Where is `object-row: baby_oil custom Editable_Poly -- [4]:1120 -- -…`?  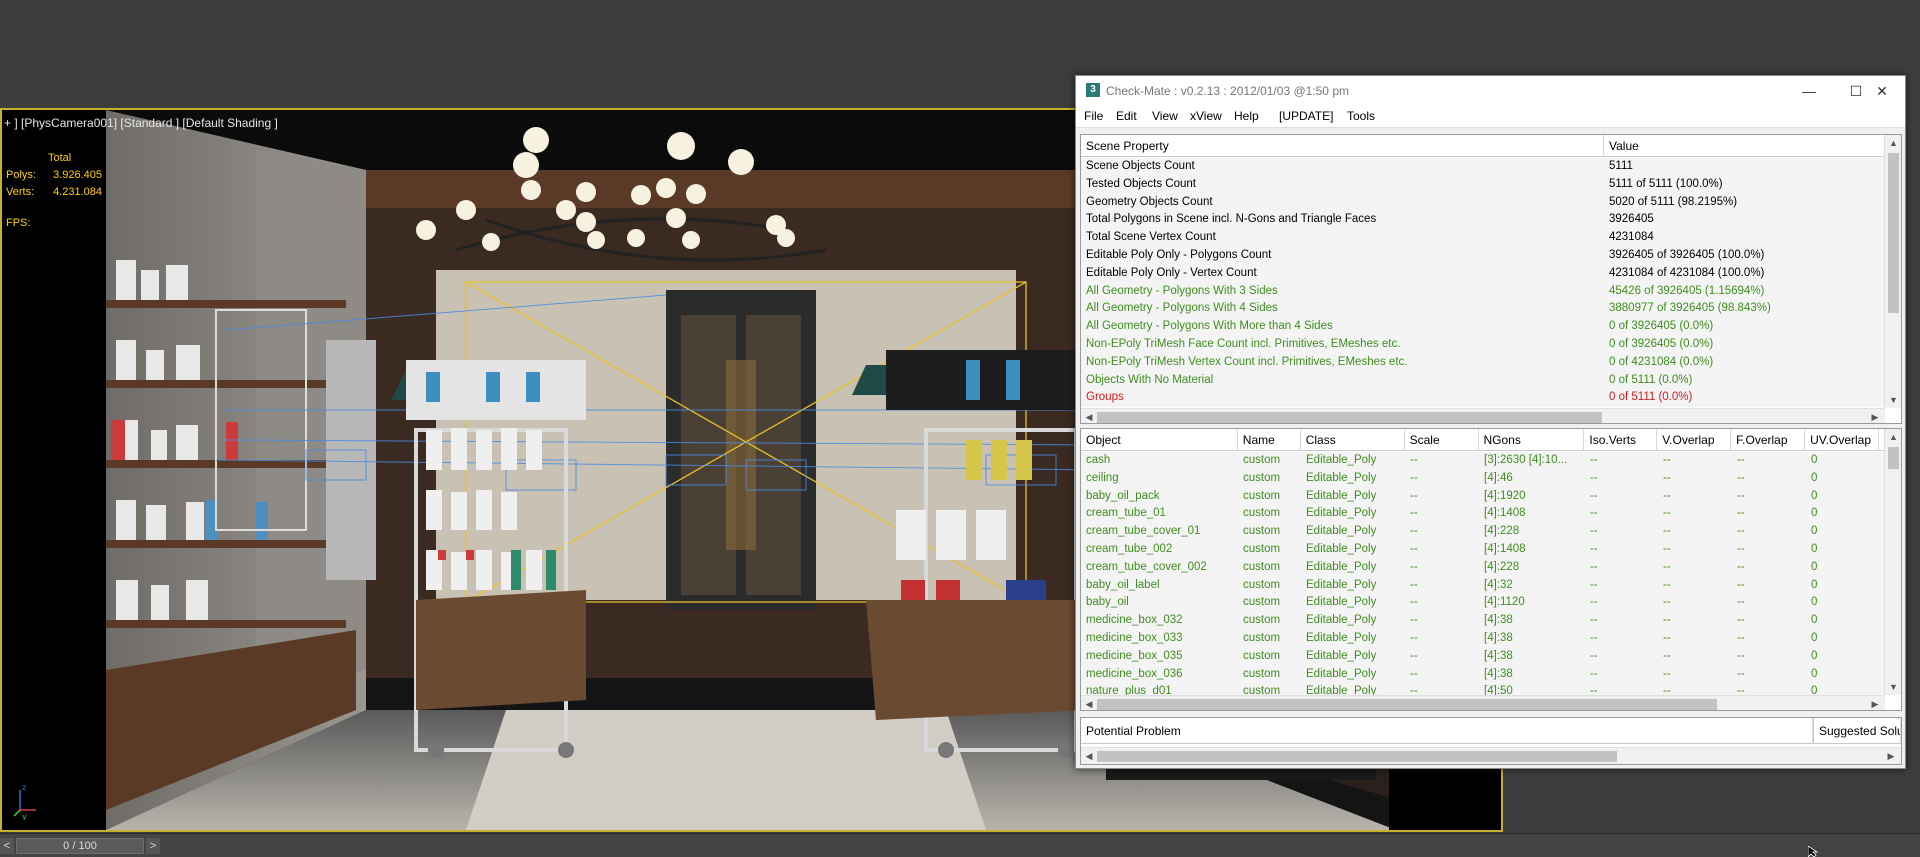 object-row: baby_oil custom Editable_Poly -- [4]:1120 -- -… is located at coordinates (1483, 603).